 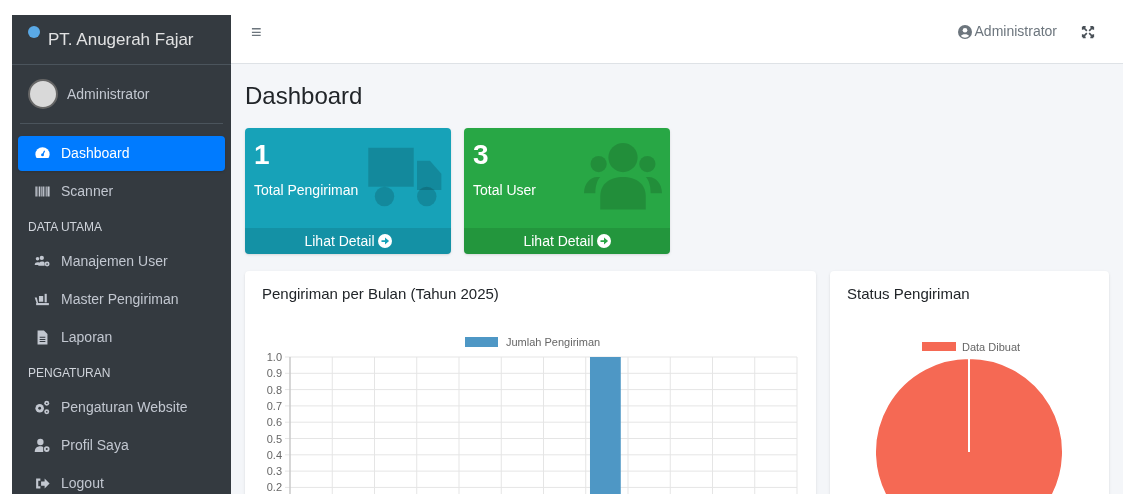 I want to click on fullscreen-icon, so click(x=1088, y=31).